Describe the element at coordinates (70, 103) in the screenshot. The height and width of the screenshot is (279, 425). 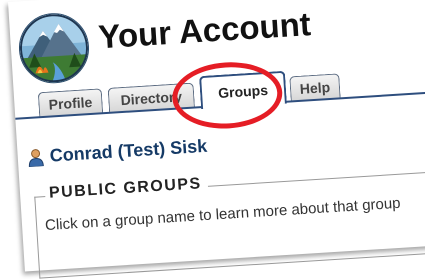
I see `tab-profile-label: Profile` at that location.